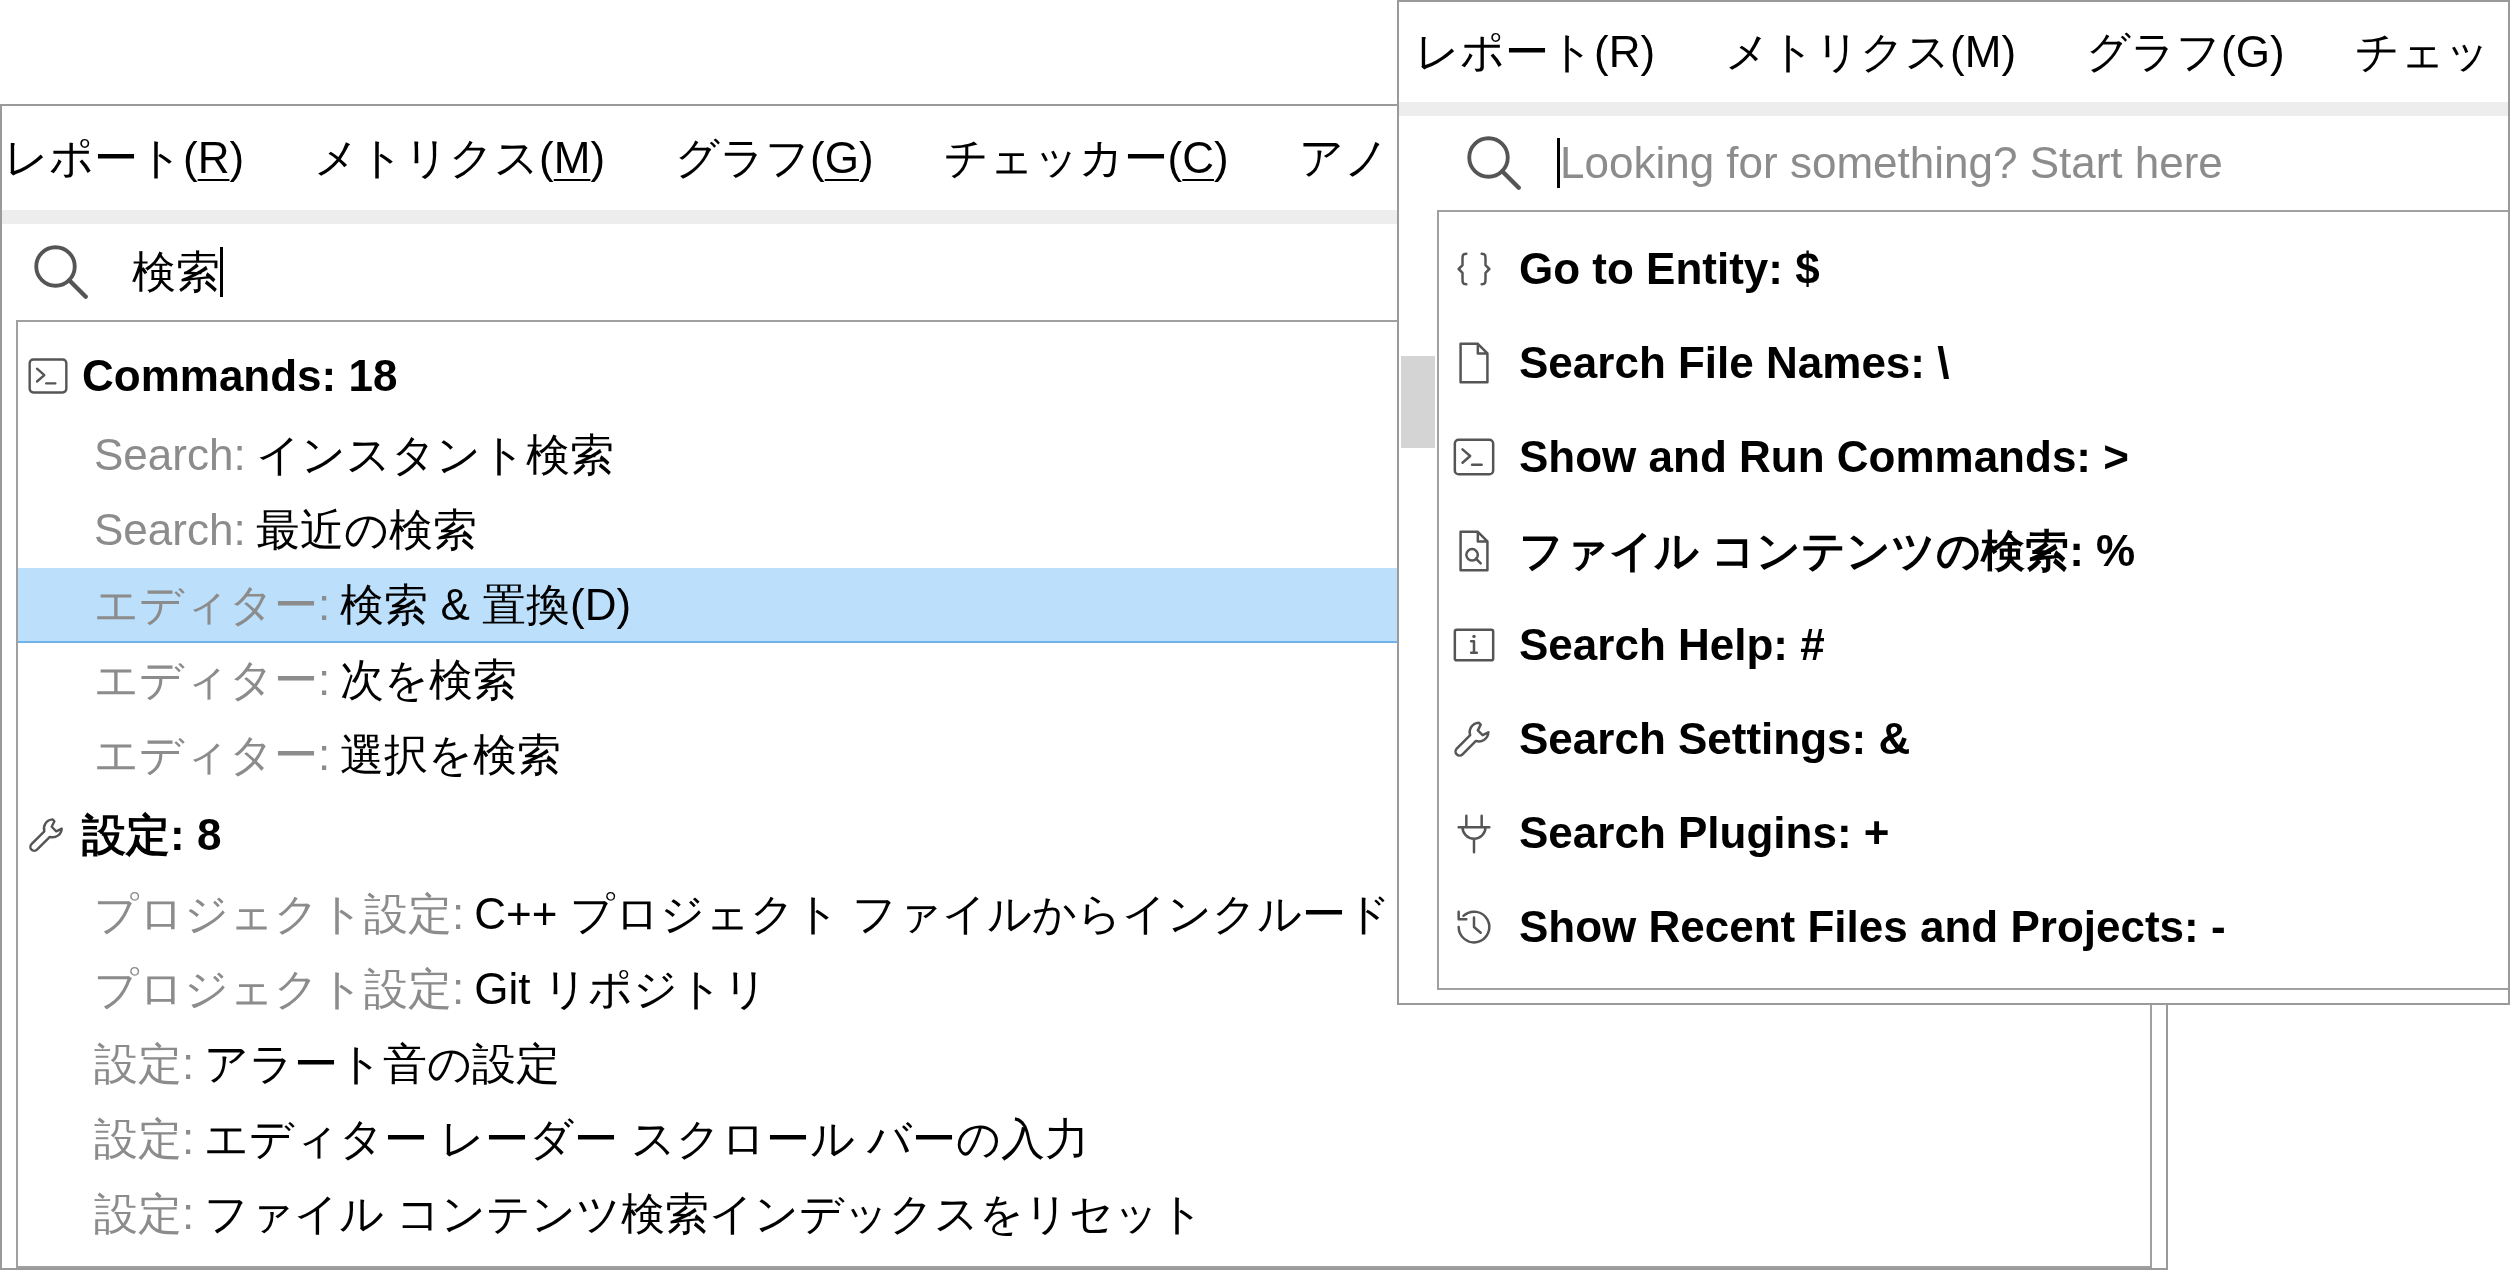  Describe the element at coordinates (366, 529) in the screenshot. I see `result-text: 最近の検索` at that location.